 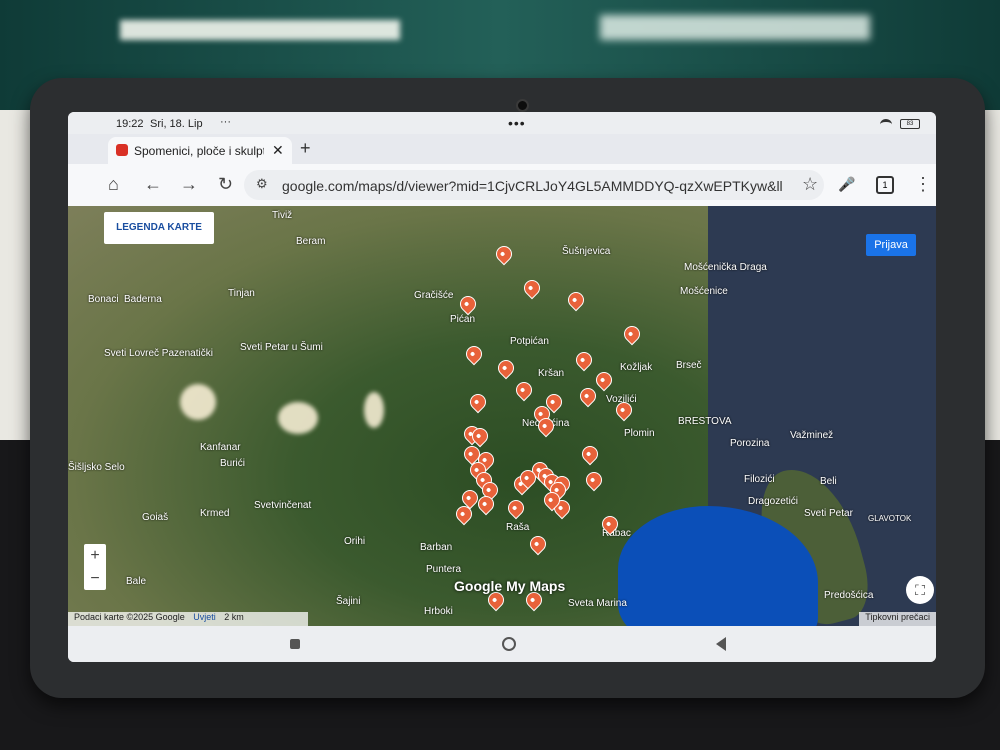 I want to click on status-time: 19:22, so click(x=130, y=124).